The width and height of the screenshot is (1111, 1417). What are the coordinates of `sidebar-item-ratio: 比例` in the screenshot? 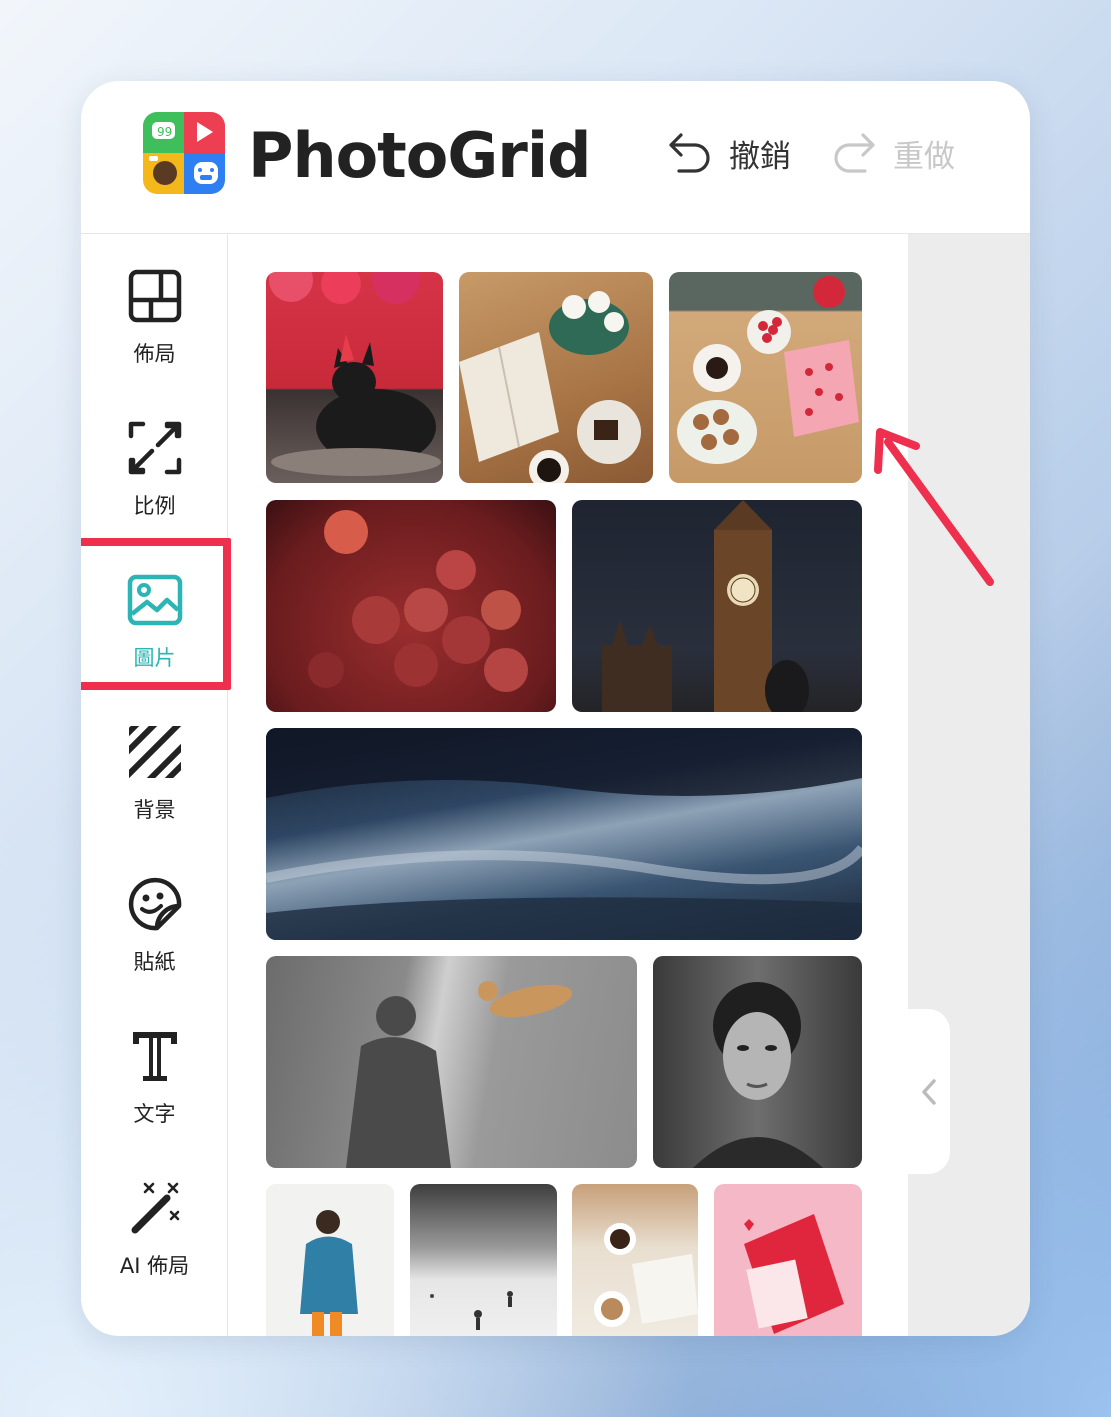 It's located at (154, 480).